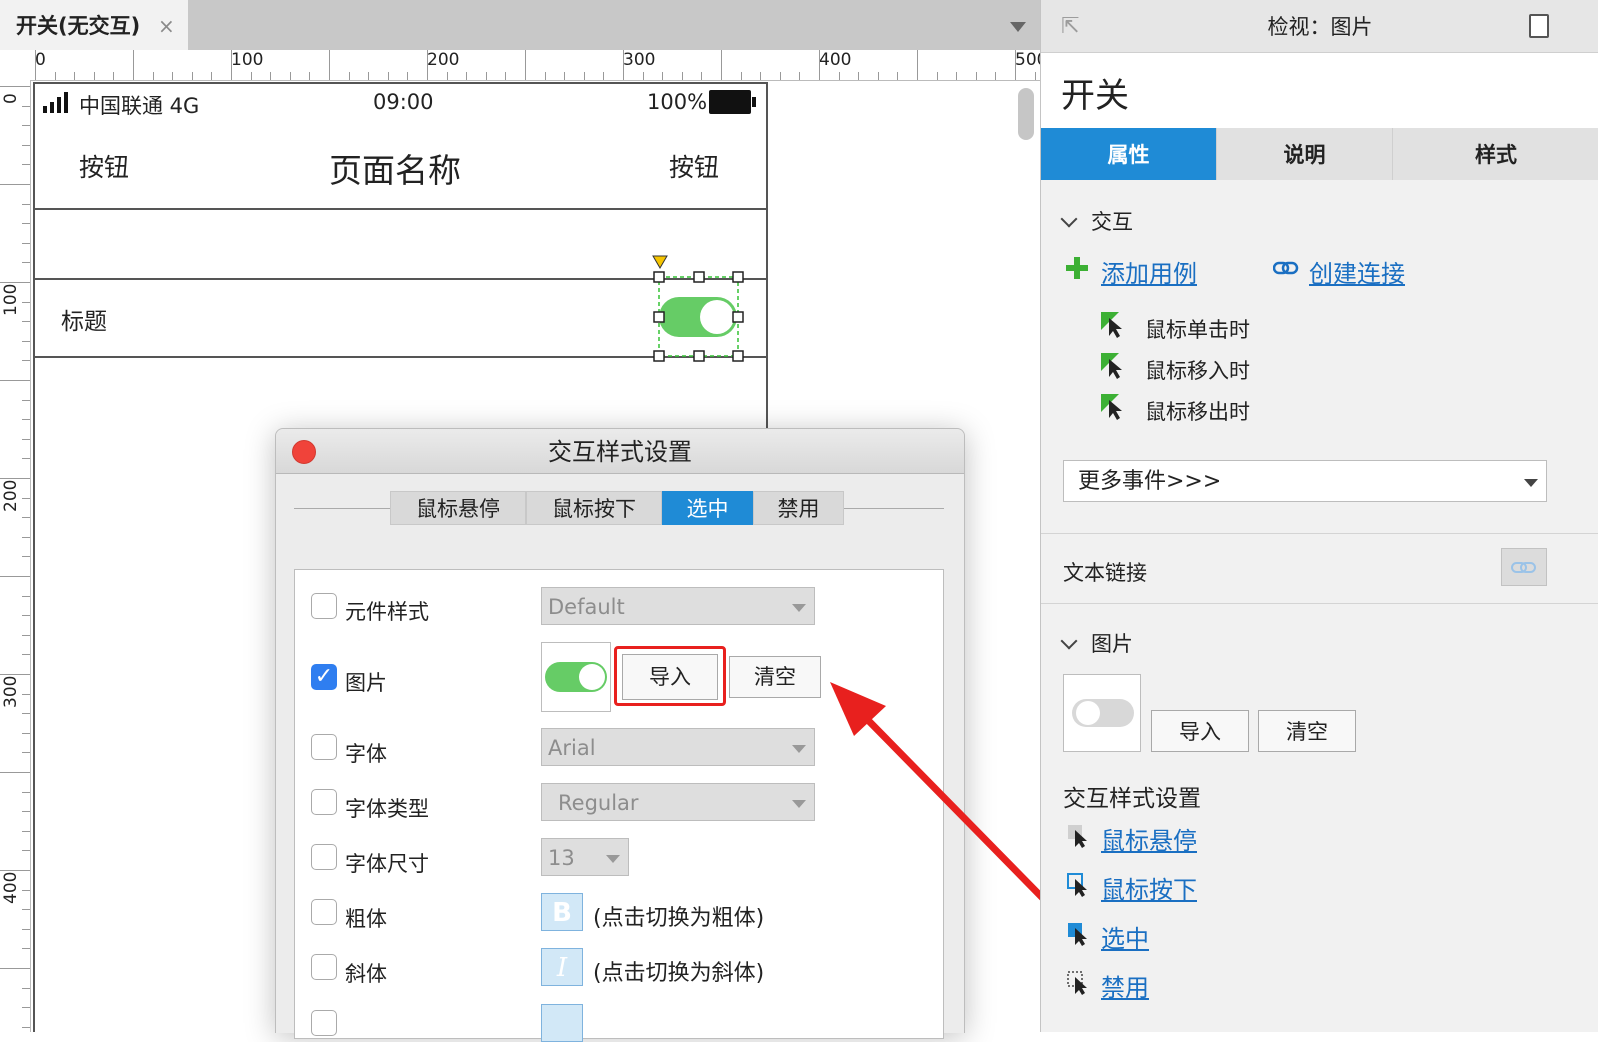 Image resolution: width=1598 pixels, height=1042 pixels. Describe the element at coordinates (1018, 27) in the screenshot. I see `tab-menu-chevron-icon` at that location.